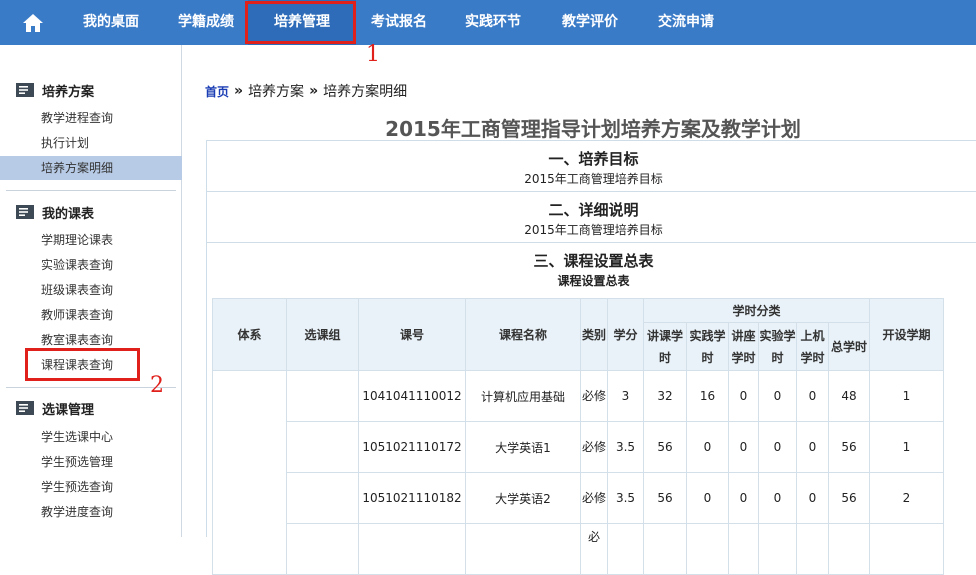 The width and height of the screenshot is (976, 575). I want to click on col-header-group: 选课组, so click(322, 334).